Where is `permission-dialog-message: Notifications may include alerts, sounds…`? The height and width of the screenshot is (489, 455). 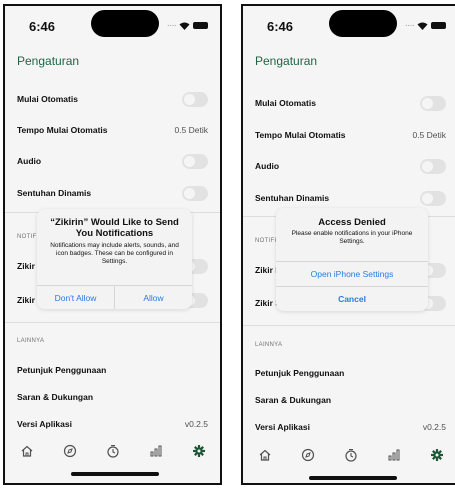
permission-dialog-message: Notifications may include alerts, sounds… is located at coordinates (114, 253).